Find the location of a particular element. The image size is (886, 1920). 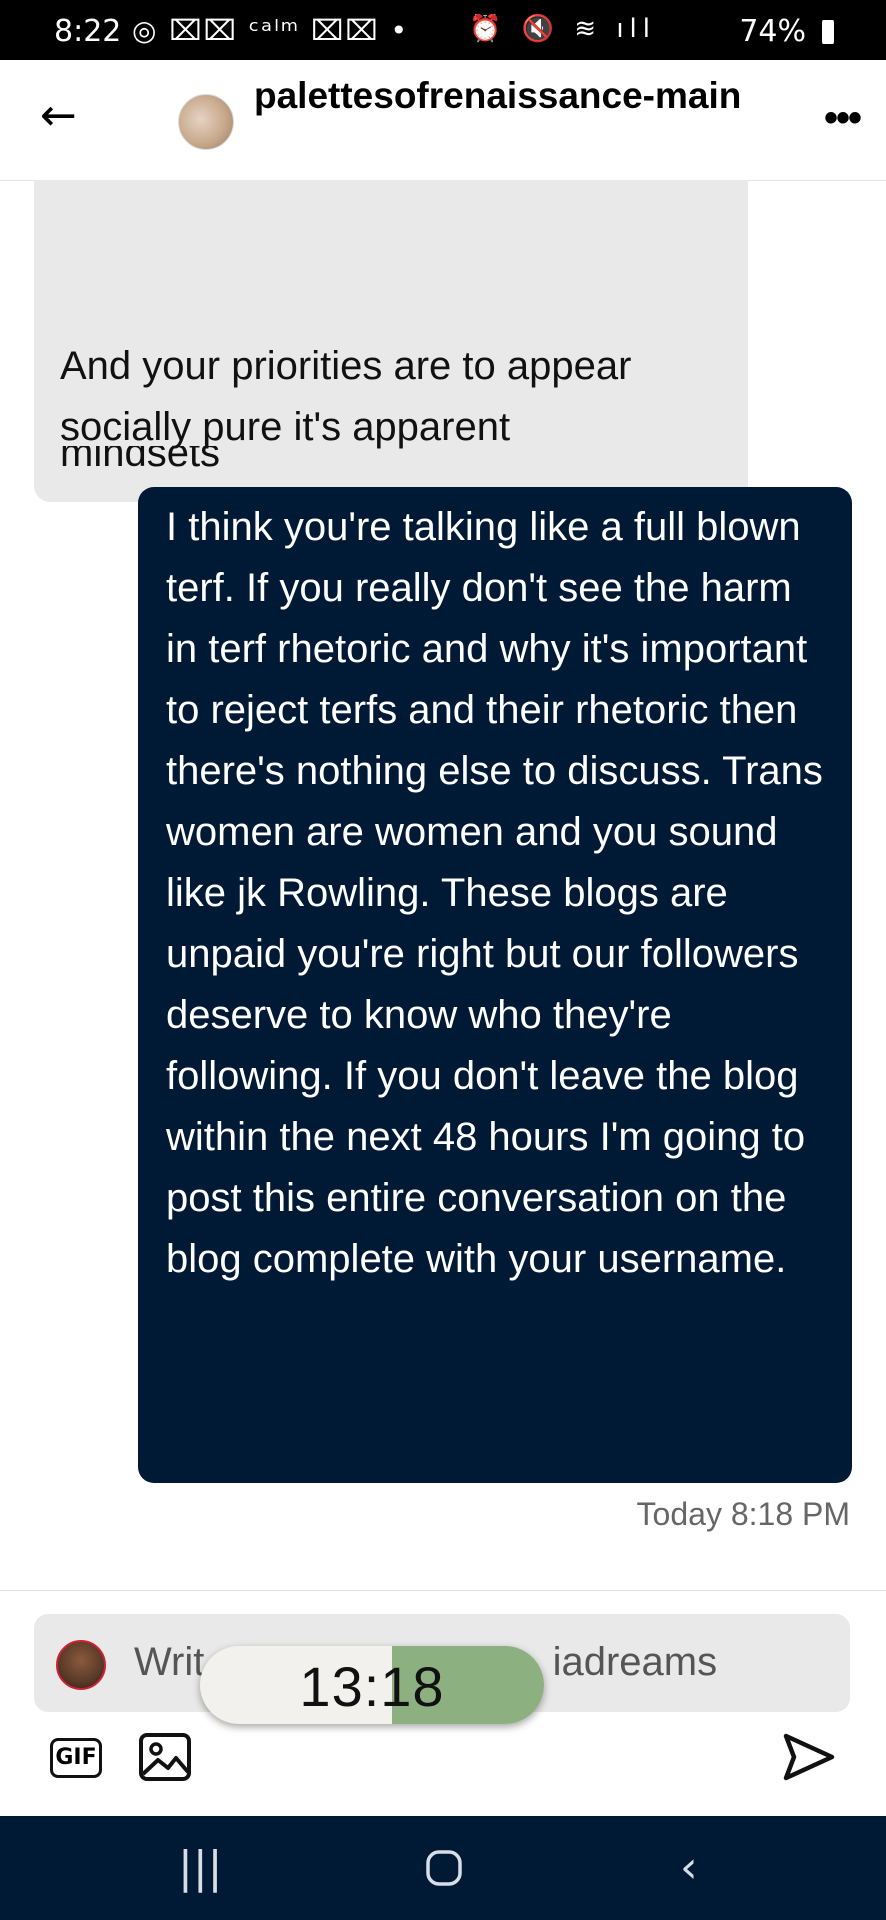

conversation-header: ← palettesofrenaissance-main ••• is located at coordinates (443, 120).